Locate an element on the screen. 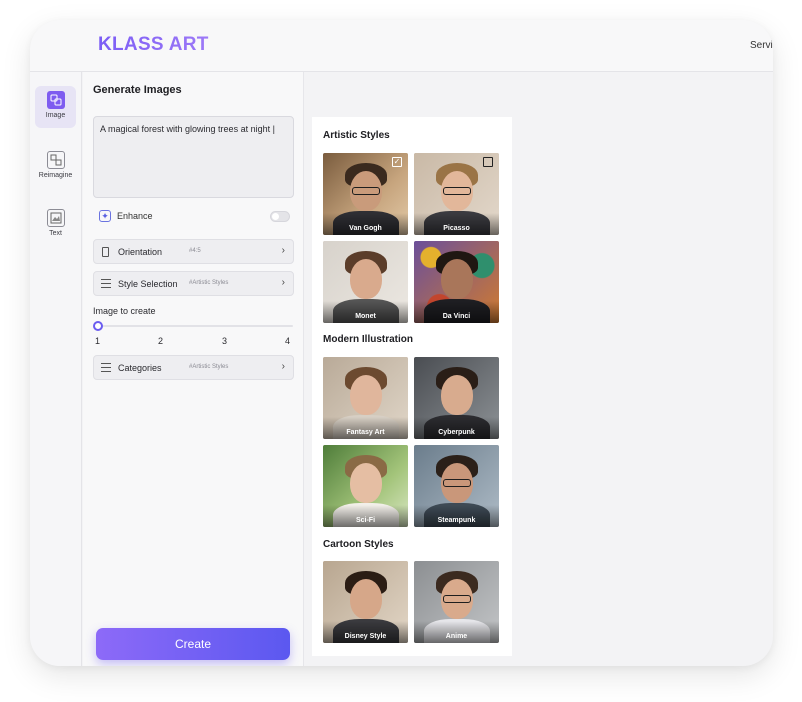 This screenshot has width=802, height=702. text-image-icon is located at coordinates (55, 218).